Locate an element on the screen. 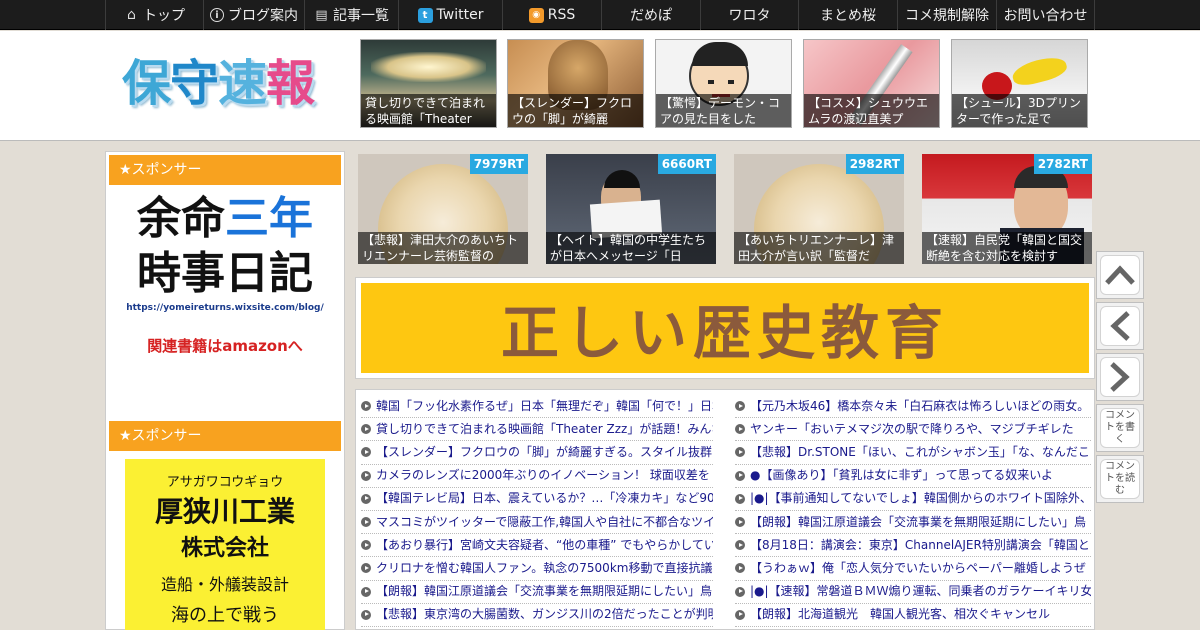 The height and width of the screenshot is (630, 1200). featured-article: 7979RT 【悲報】津田大介のあいちトリエンナーレ芸術監督の is located at coordinates (443, 209).